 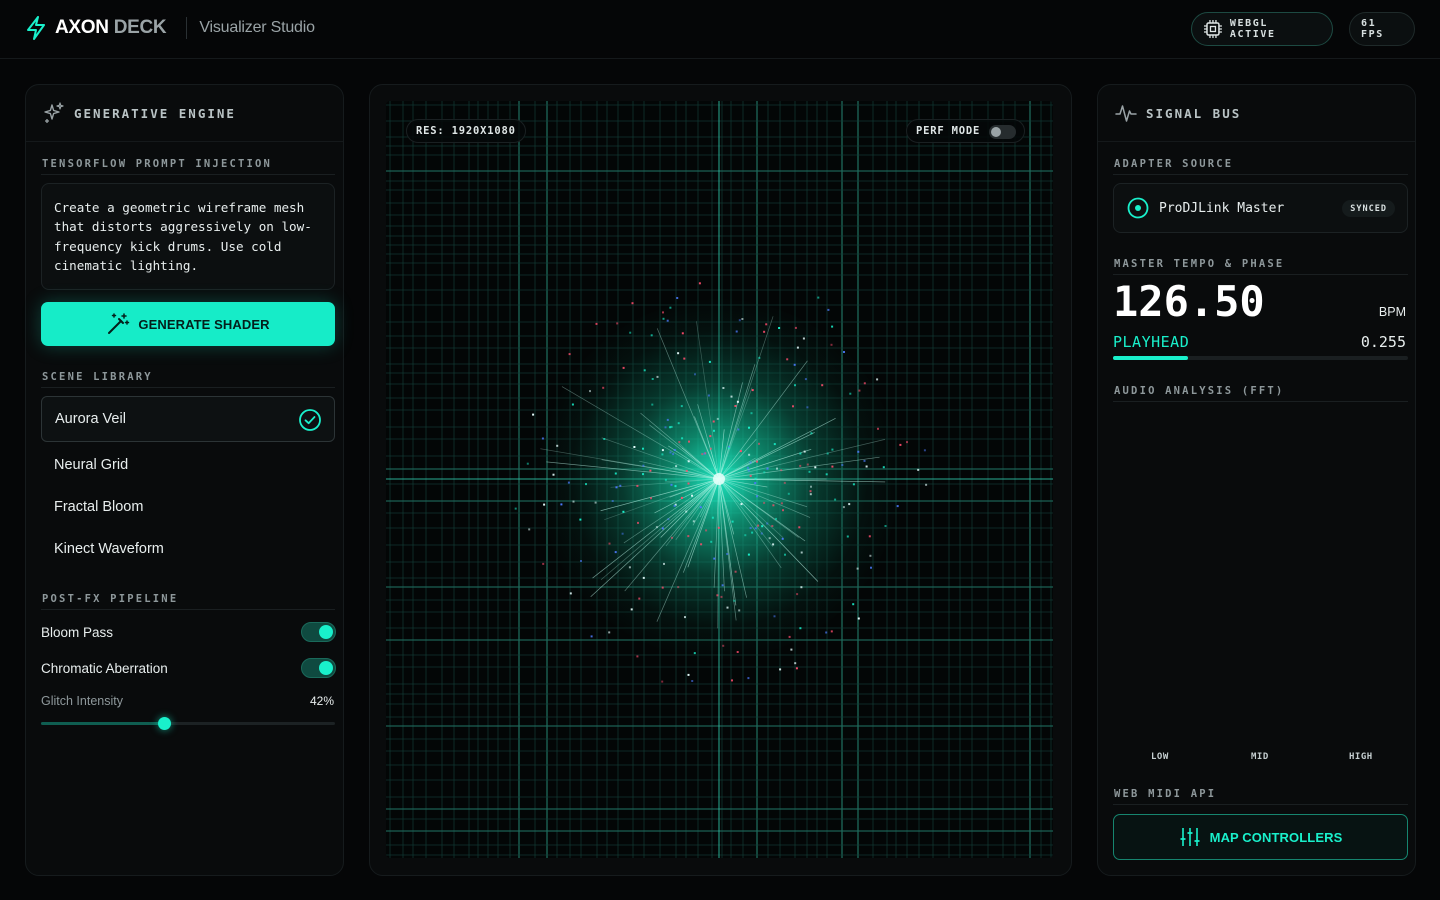 I want to click on adapter-source-select: ProDJLink Master SYNCED, so click(x=1260, y=208).